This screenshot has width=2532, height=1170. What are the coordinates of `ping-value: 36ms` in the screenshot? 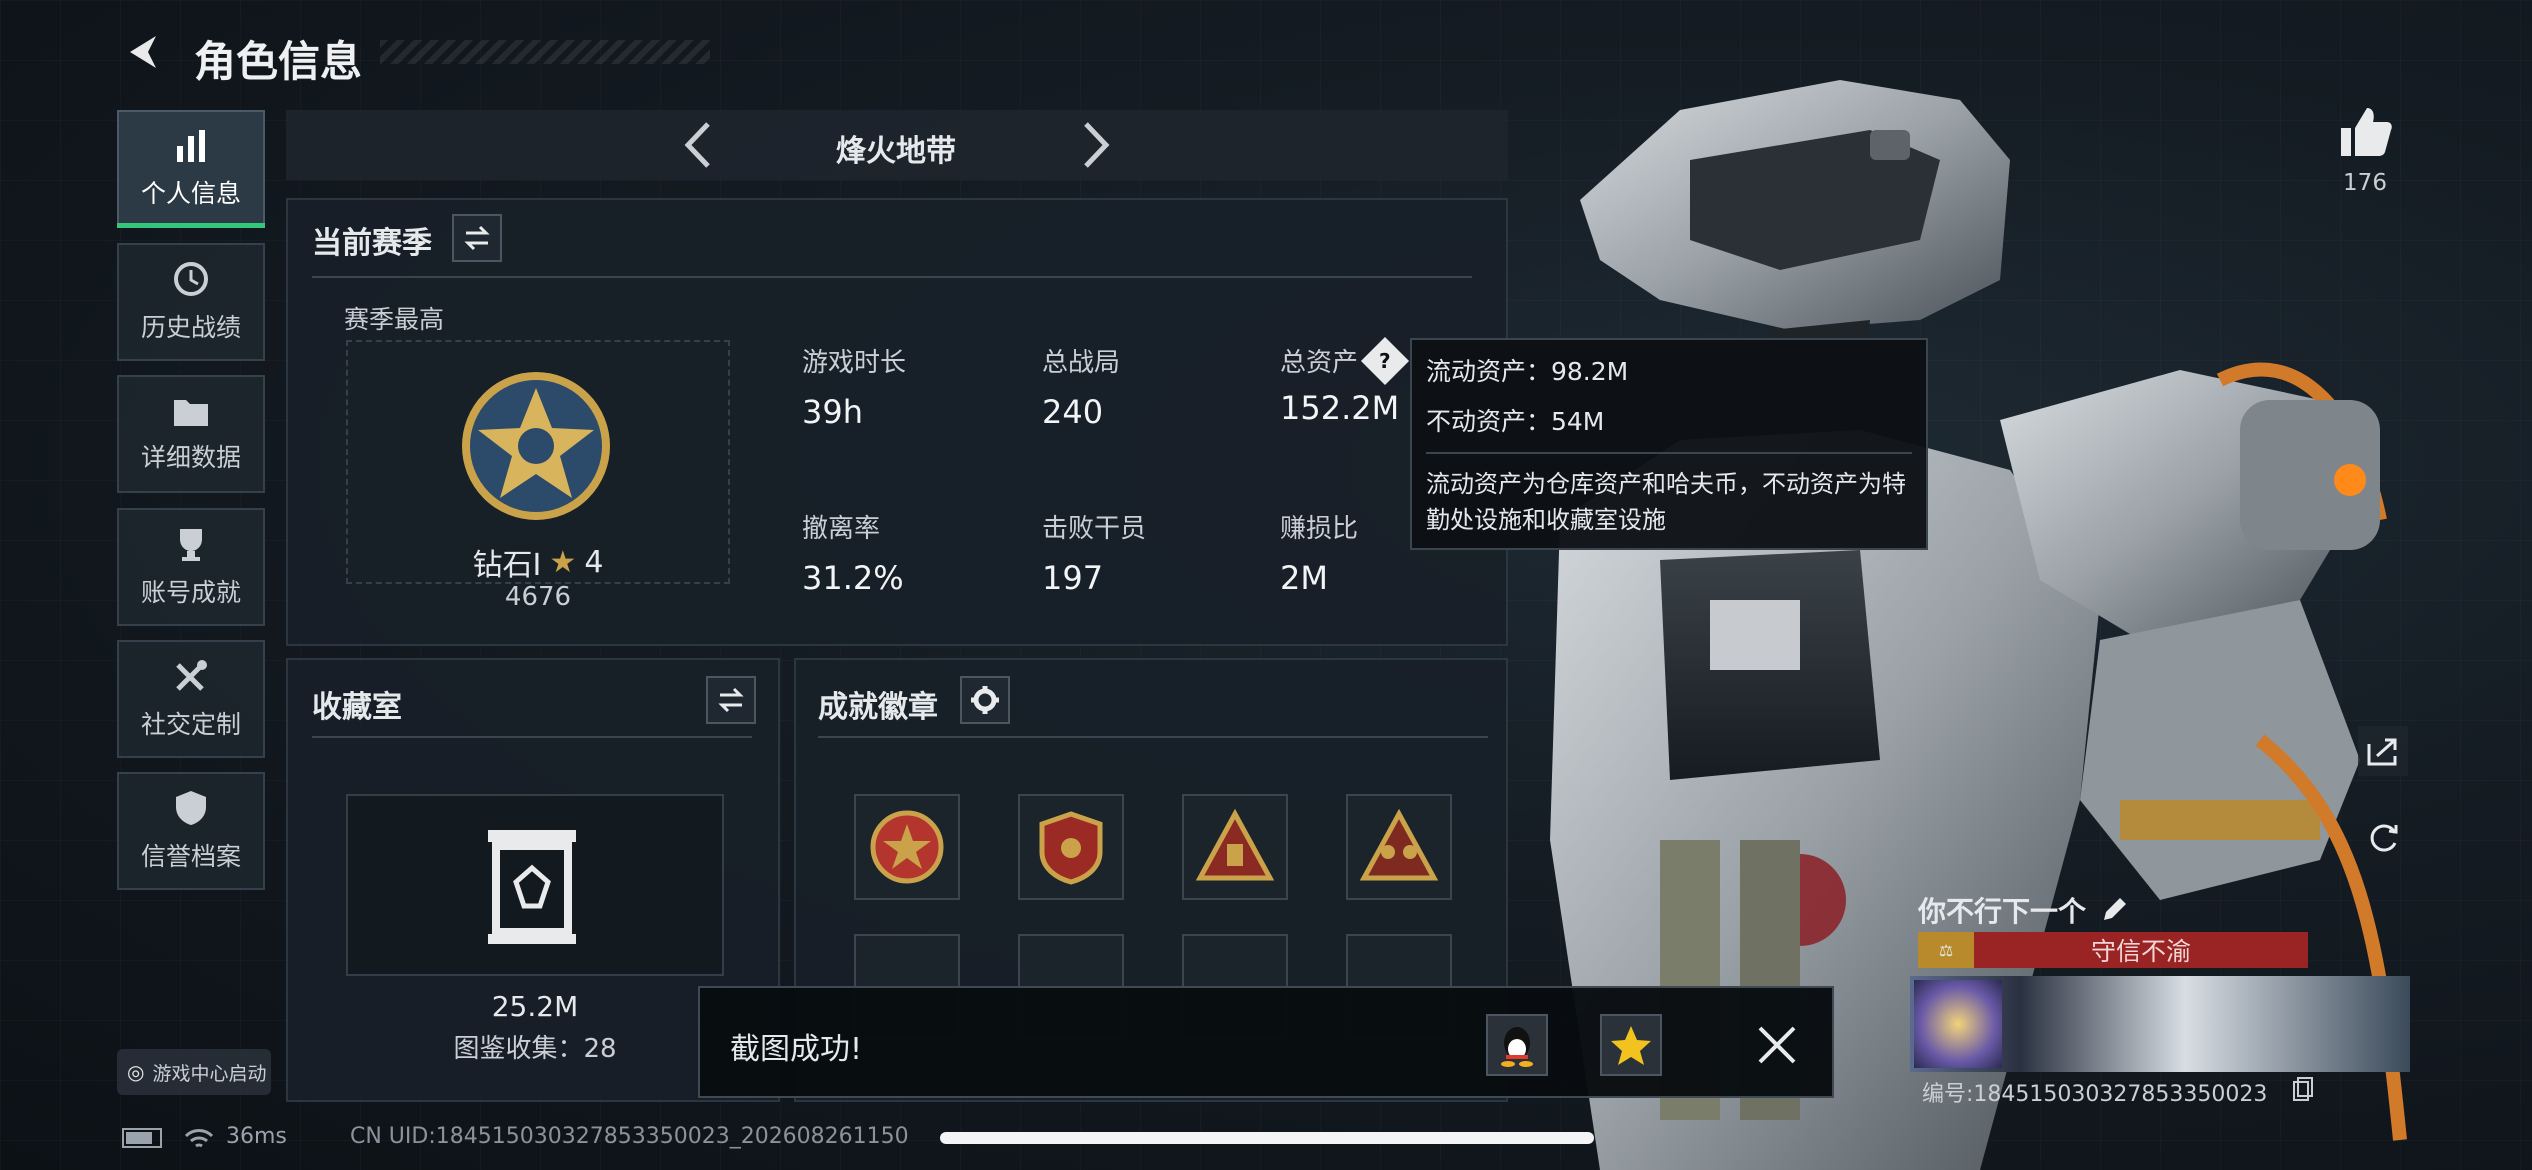 It's located at (256, 1136).